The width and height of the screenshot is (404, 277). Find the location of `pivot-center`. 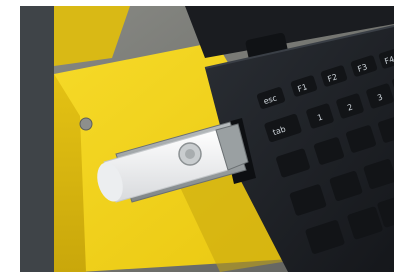

pivot-center is located at coordinates (190, 154).